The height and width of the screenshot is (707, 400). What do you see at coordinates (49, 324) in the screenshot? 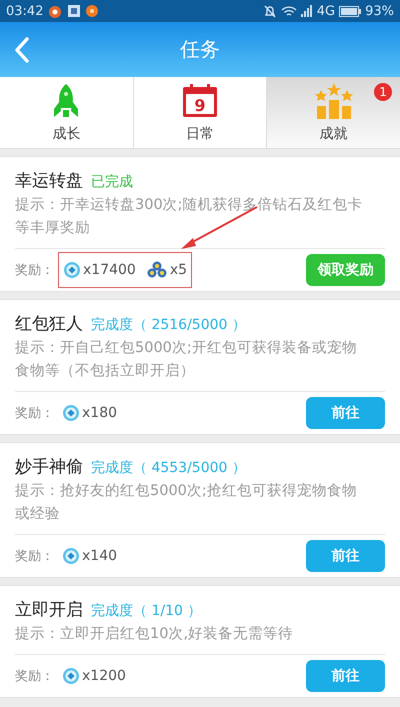
I see `task-title: 红包狂人` at bounding box center [49, 324].